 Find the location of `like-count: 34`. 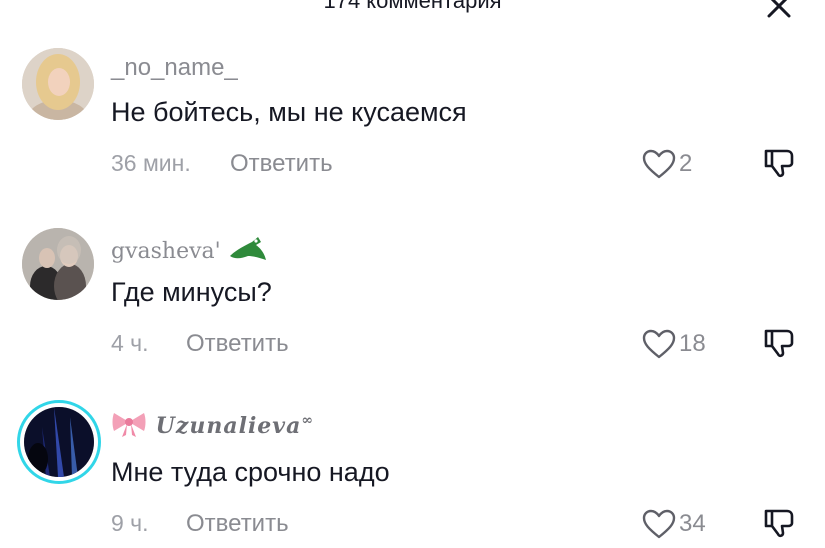

like-count: 34 is located at coordinates (692, 523).